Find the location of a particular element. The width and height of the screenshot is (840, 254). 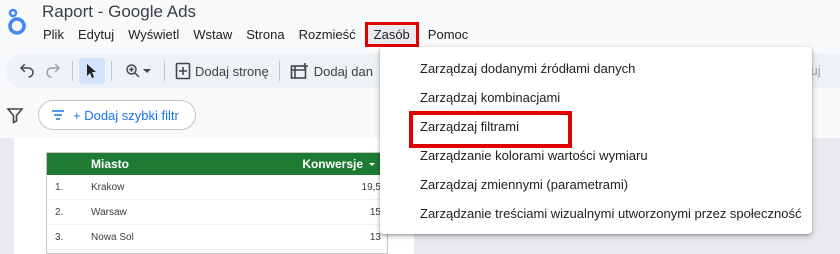

add-data-button: Dodaj dan is located at coordinates (331, 71).